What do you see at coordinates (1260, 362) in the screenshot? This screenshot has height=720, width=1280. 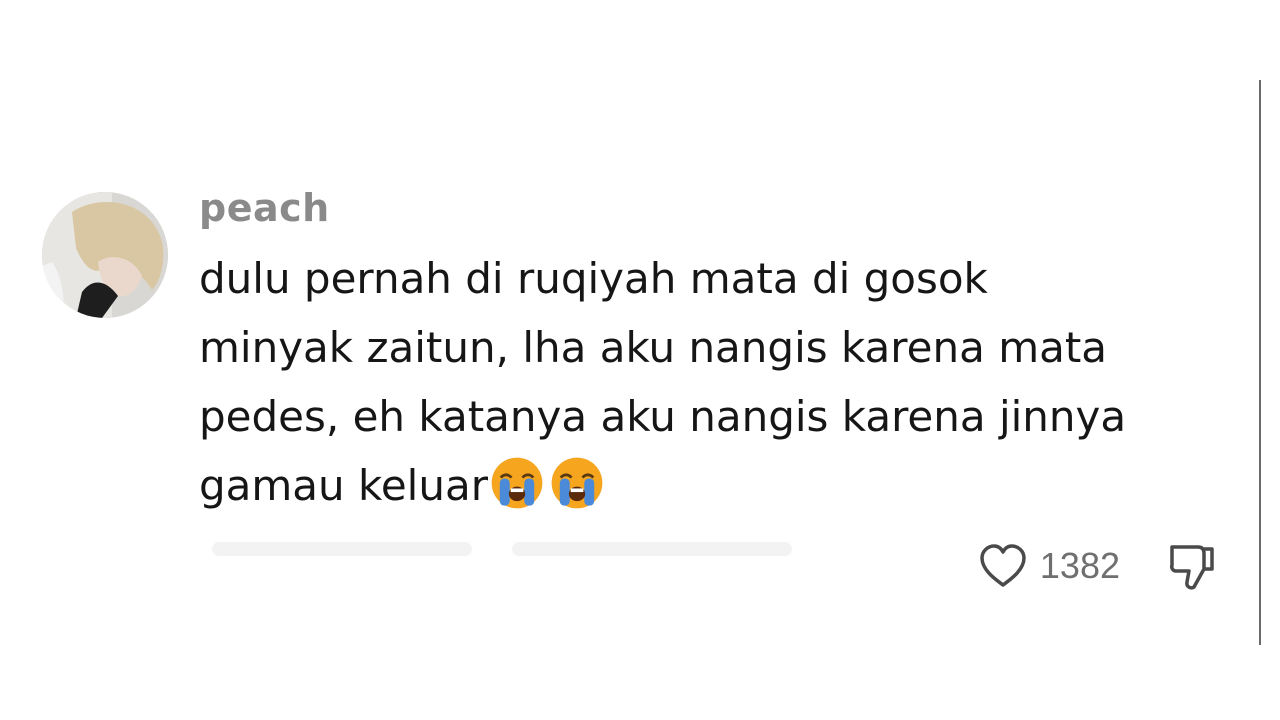 I see `edge-divider` at bounding box center [1260, 362].